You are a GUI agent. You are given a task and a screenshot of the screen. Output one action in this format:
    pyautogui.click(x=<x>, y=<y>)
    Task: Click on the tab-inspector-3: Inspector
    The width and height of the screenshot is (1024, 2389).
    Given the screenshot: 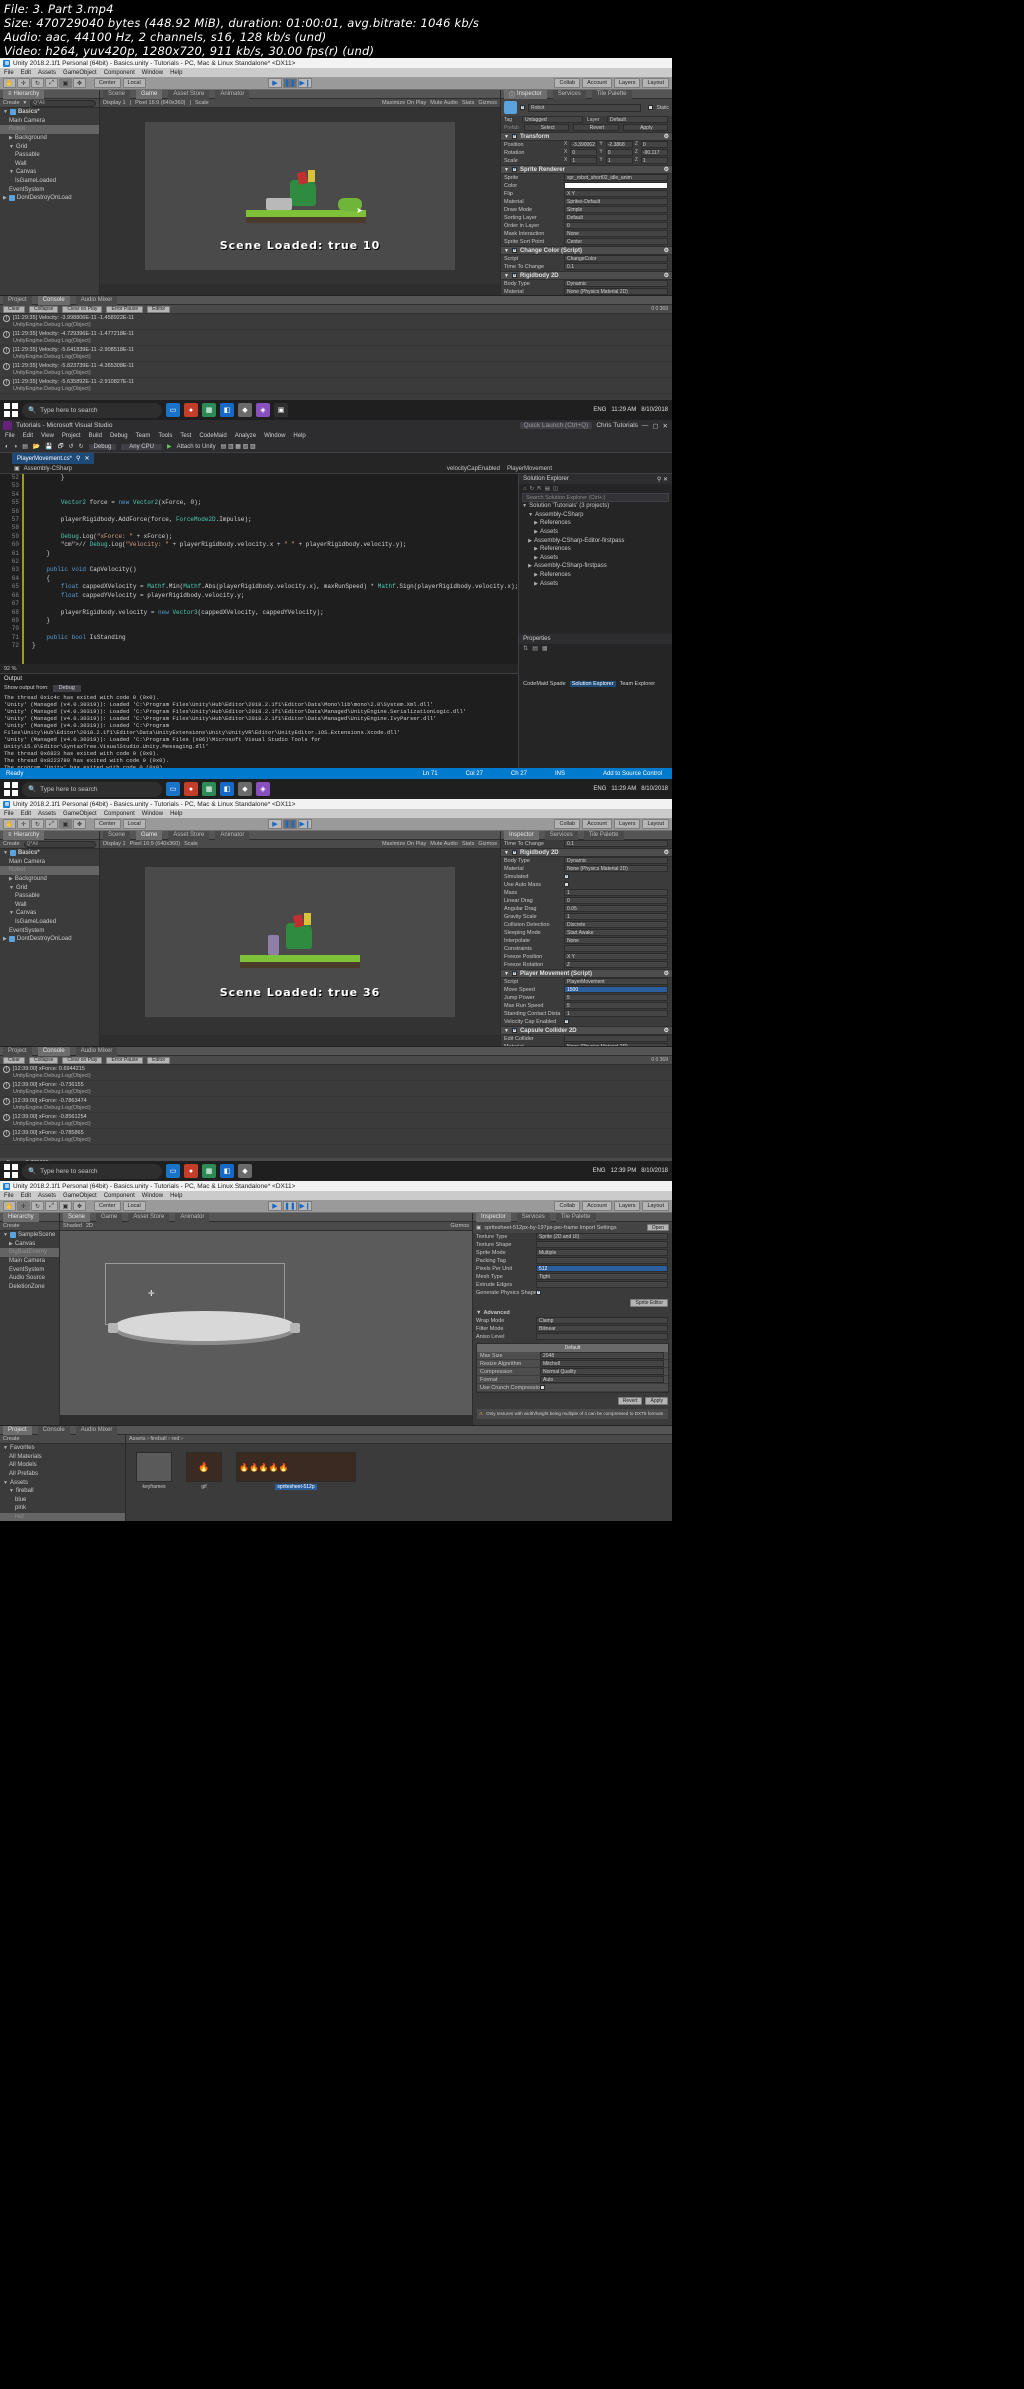 What is the action you would take?
    pyautogui.click(x=493, y=1217)
    